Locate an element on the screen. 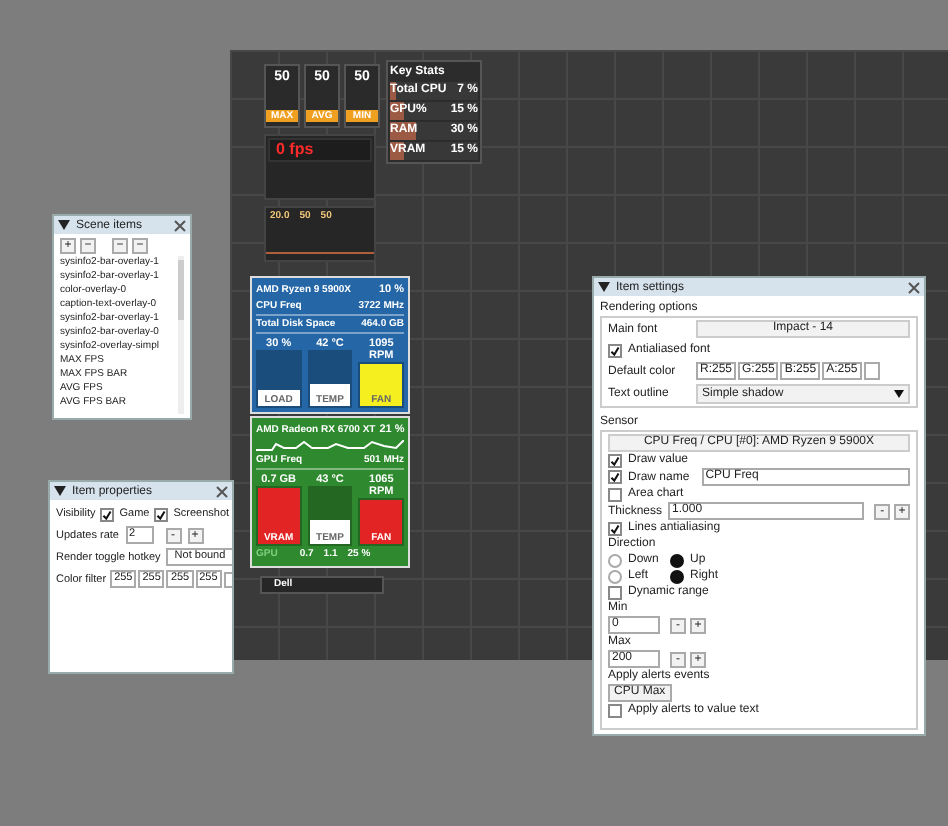 This screenshot has height=826, width=948. scrollbar is located at coordinates (181, 335).